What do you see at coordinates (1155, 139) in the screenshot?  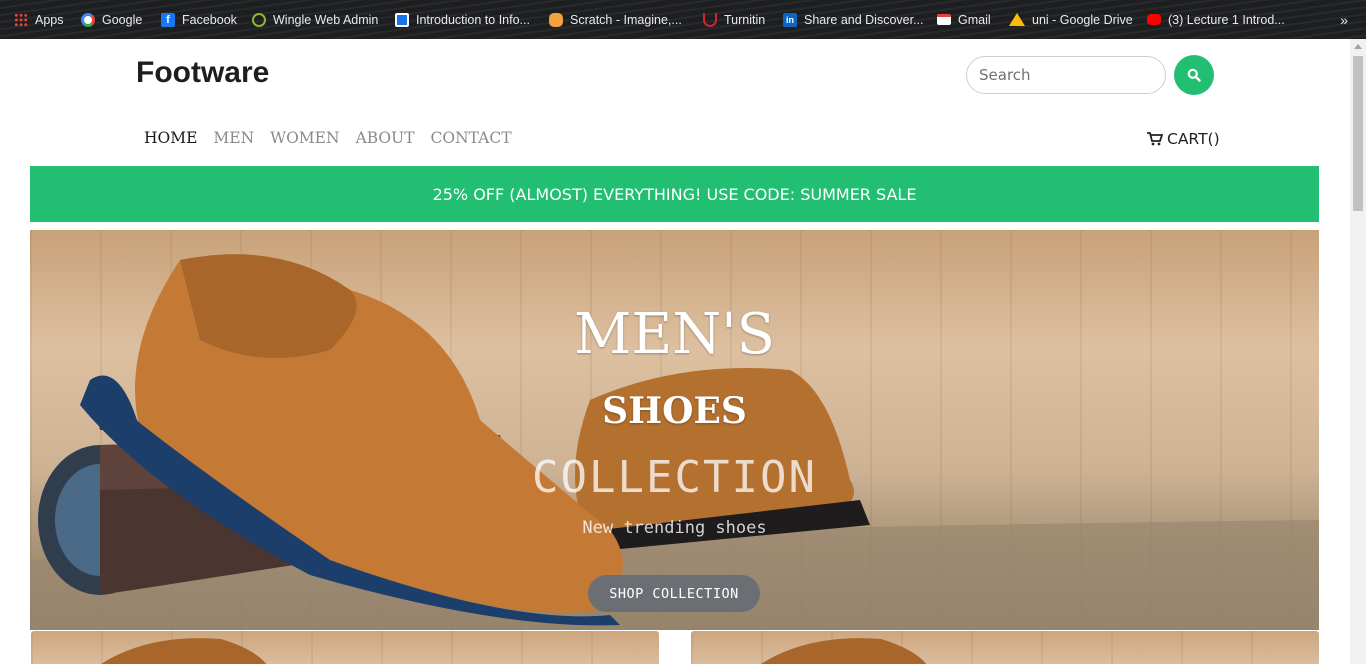 I see `shopping-cart-icon` at bounding box center [1155, 139].